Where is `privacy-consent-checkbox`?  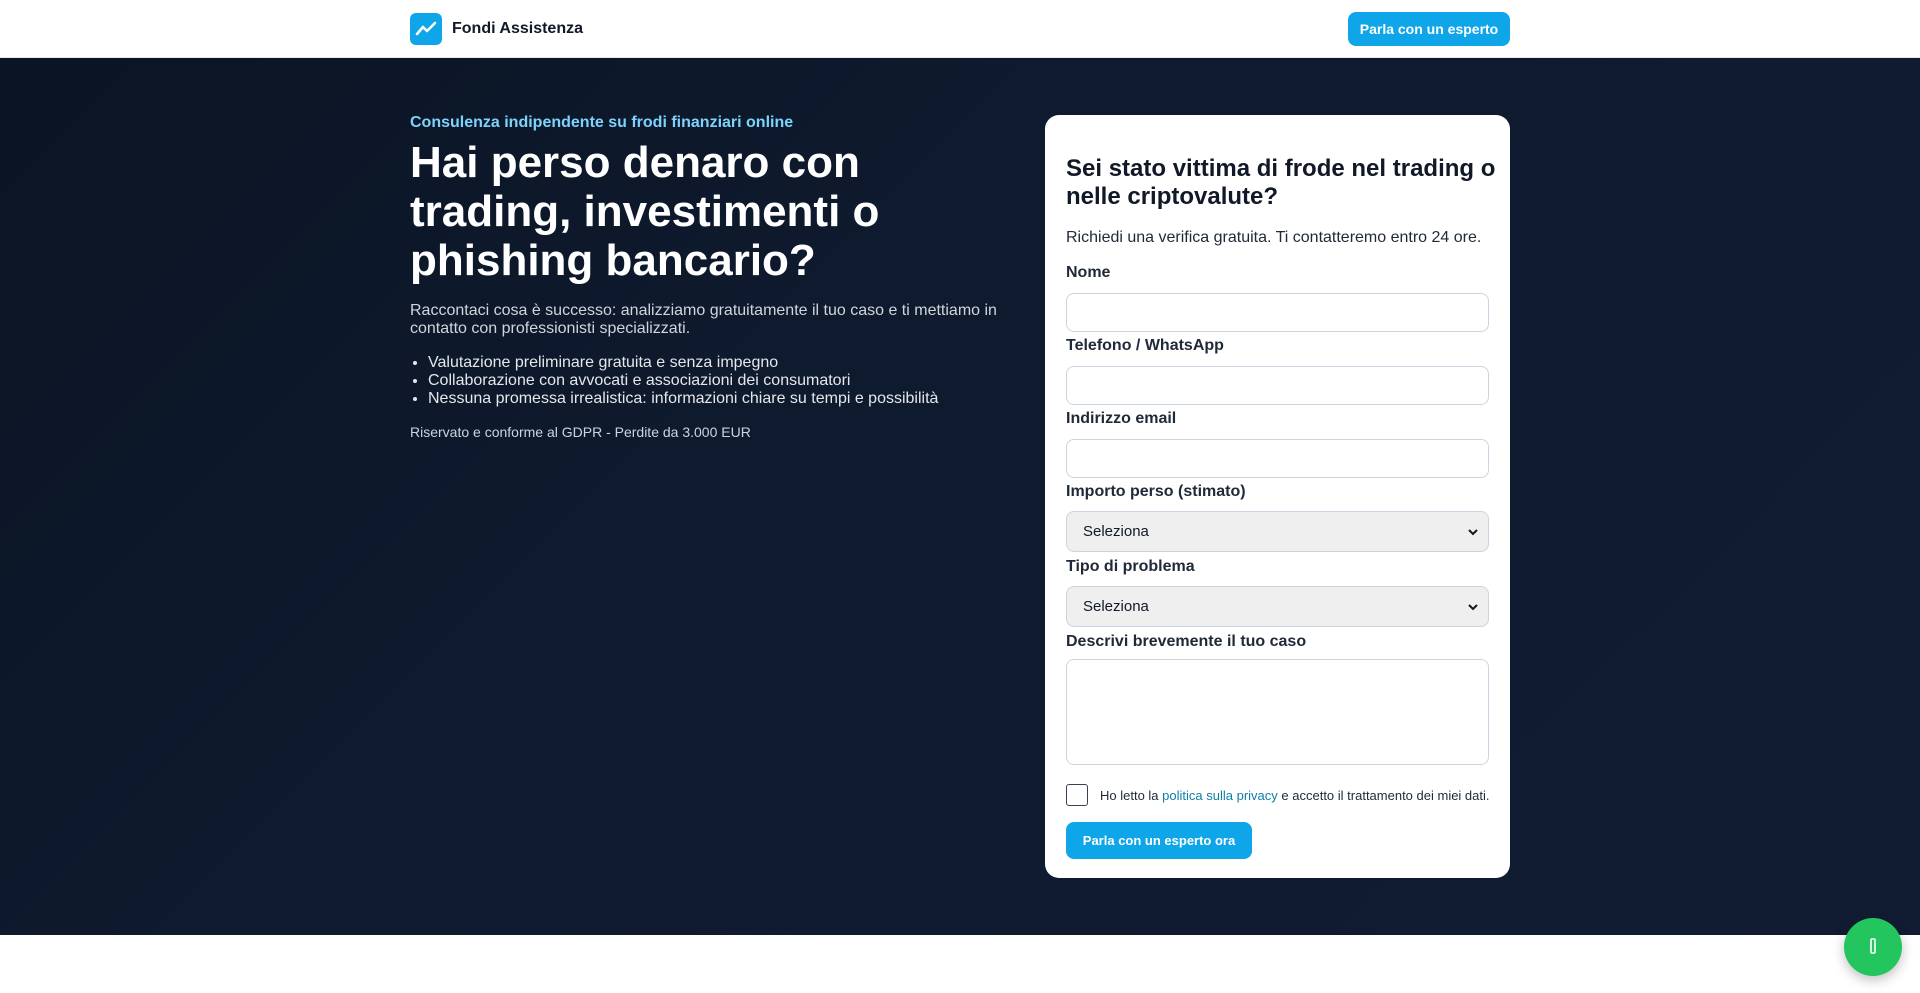
privacy-consent-checkbox is located at coordinates (1077, 795).